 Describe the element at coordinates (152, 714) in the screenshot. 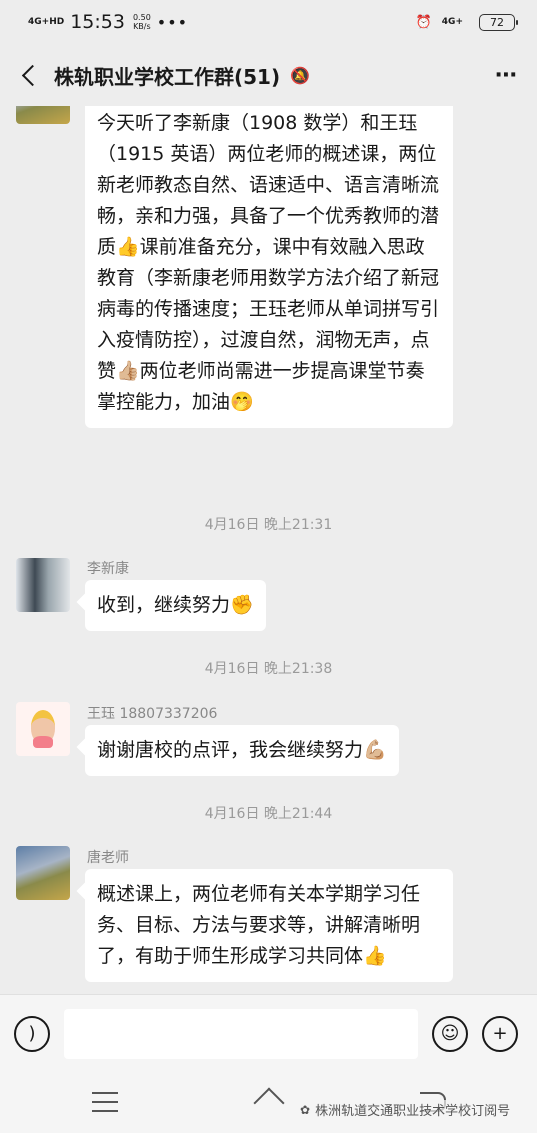

I see `sender-name: 王珏 18807337206` at that location.